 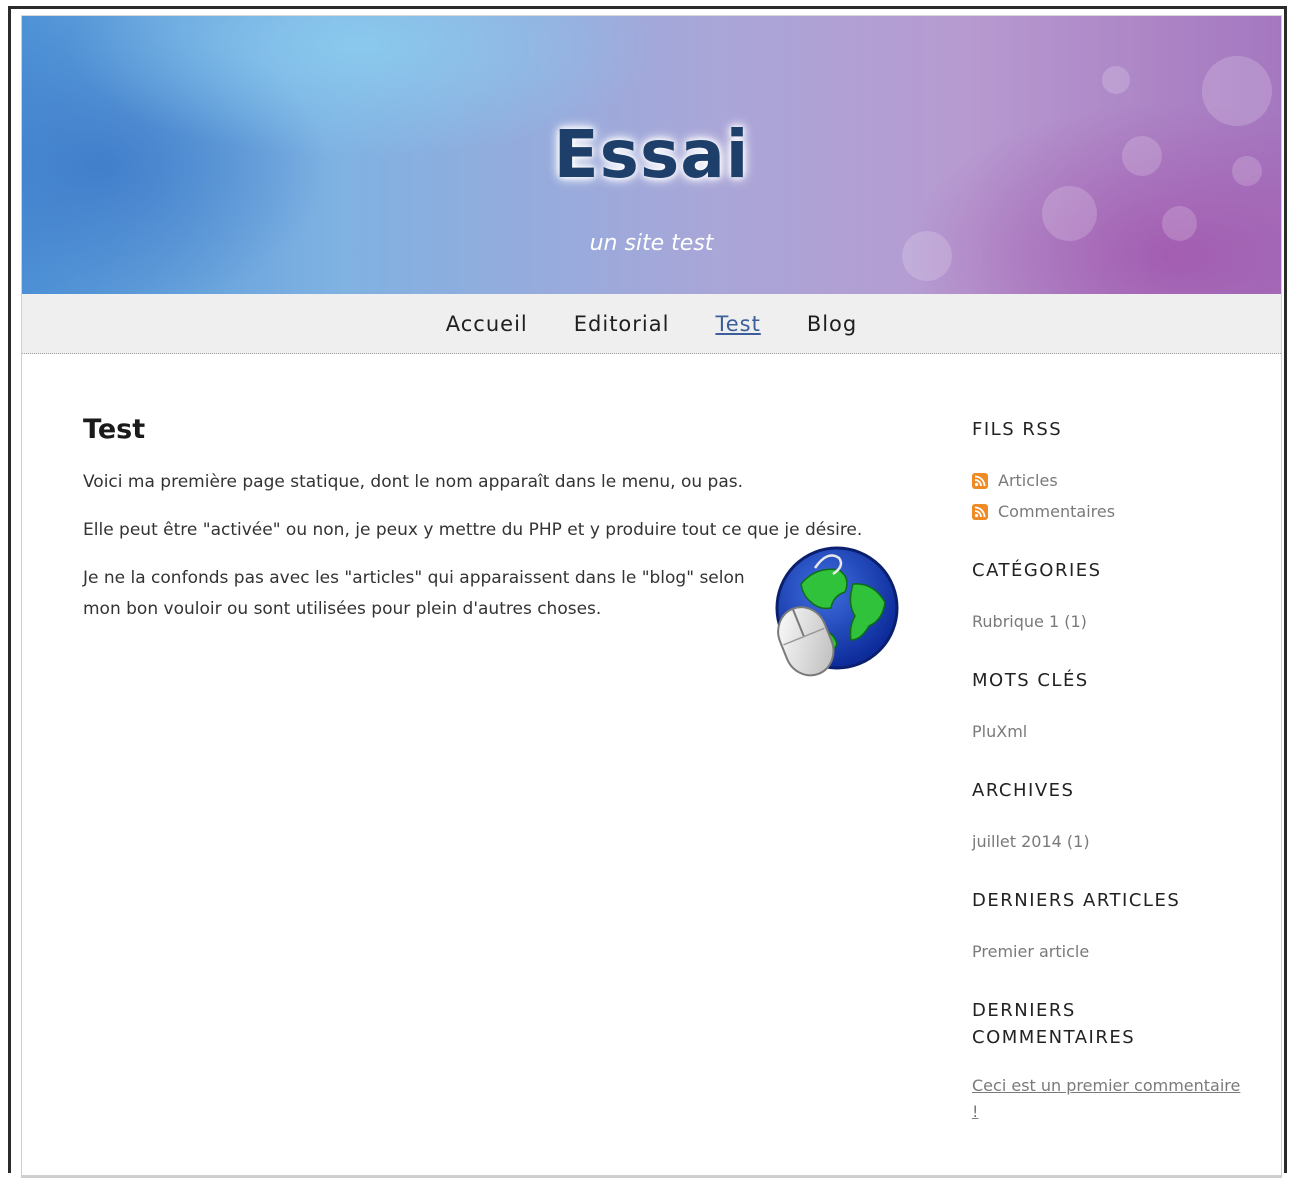 I want to click on widget-rss: FILS RSS Articles Commentaires, so click(x=1117, y=471).